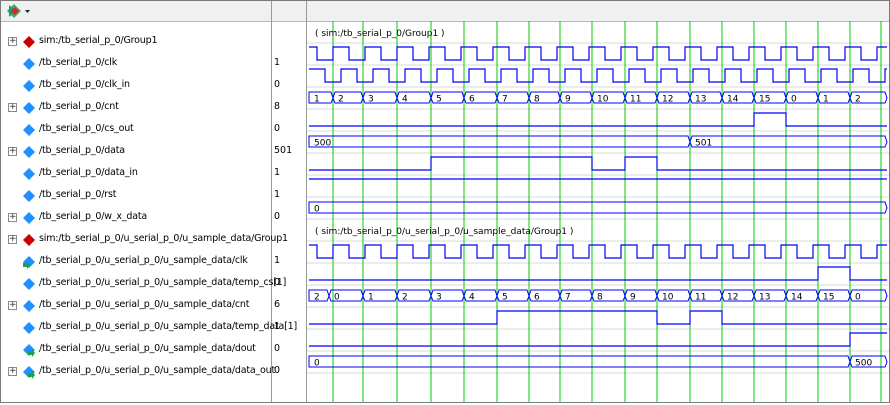 Image resolution: width=890 pixels, height=405 pixels. What do you see at coordinates (136, 87) in the screenshot?
I see `signal-row: /tb_serial_p_0/clk_in` at bounding box center [136, 87].